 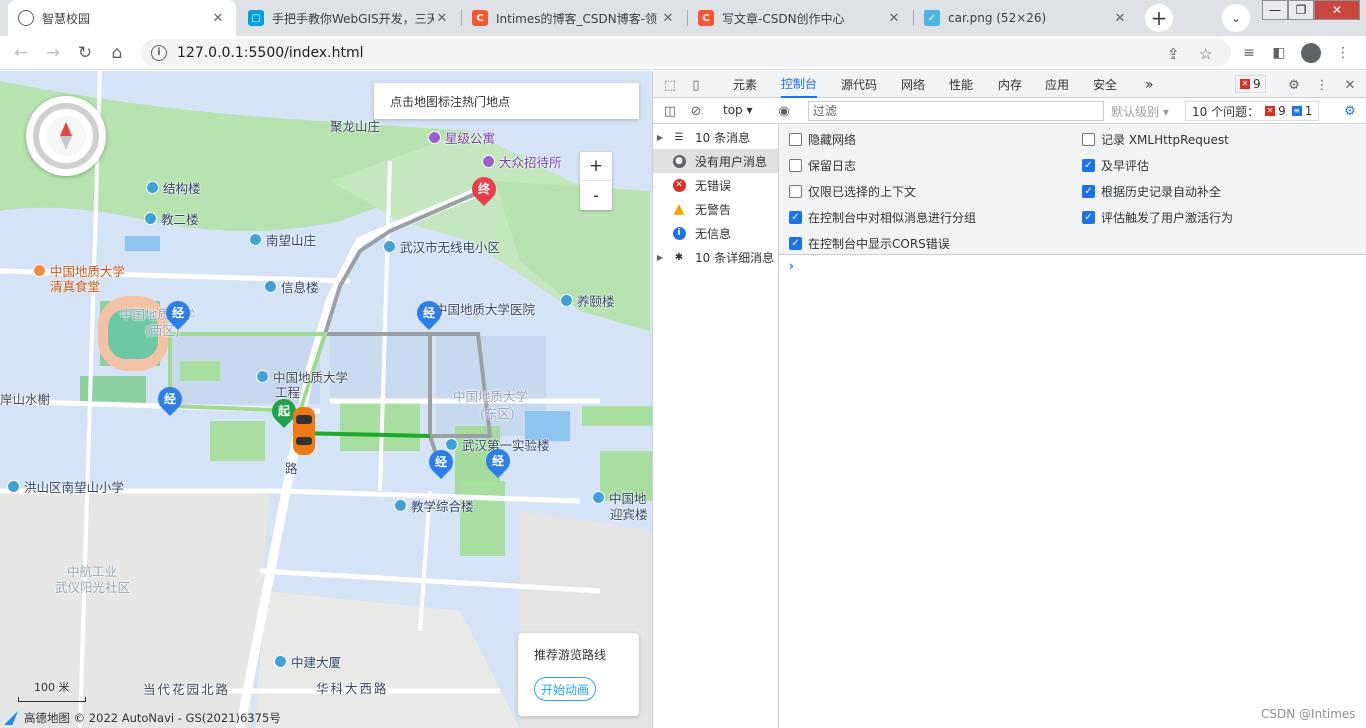 I want to click on side-panel-icon: ◧, so click(x=1279, y=53).